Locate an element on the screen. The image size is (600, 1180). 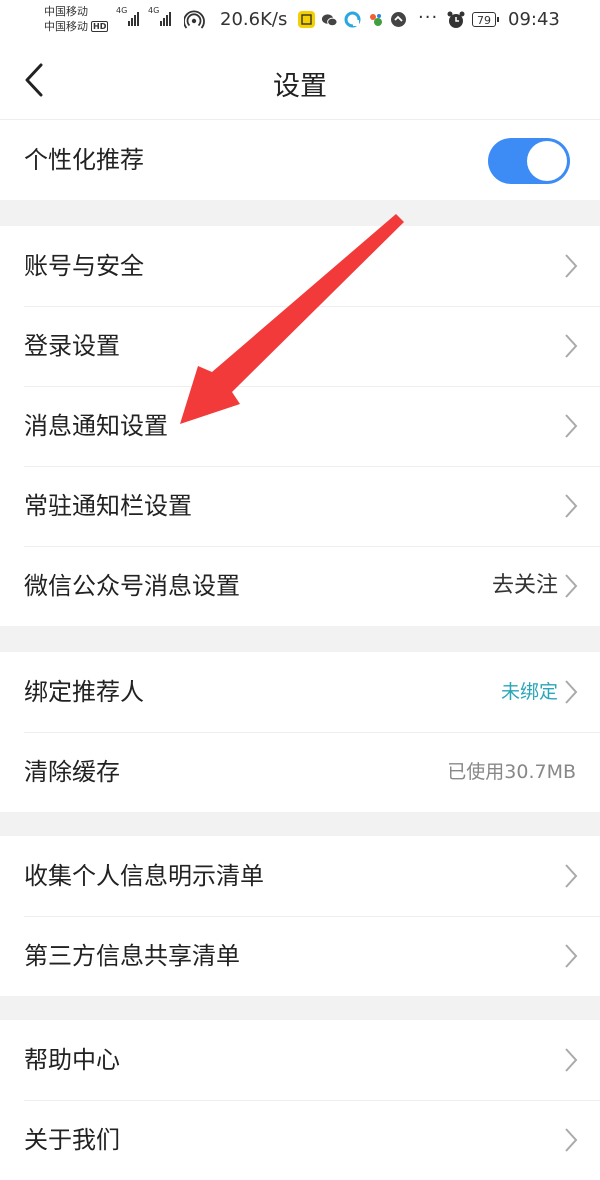
row-label: 登录设置 is located at coordinates (72, 346).